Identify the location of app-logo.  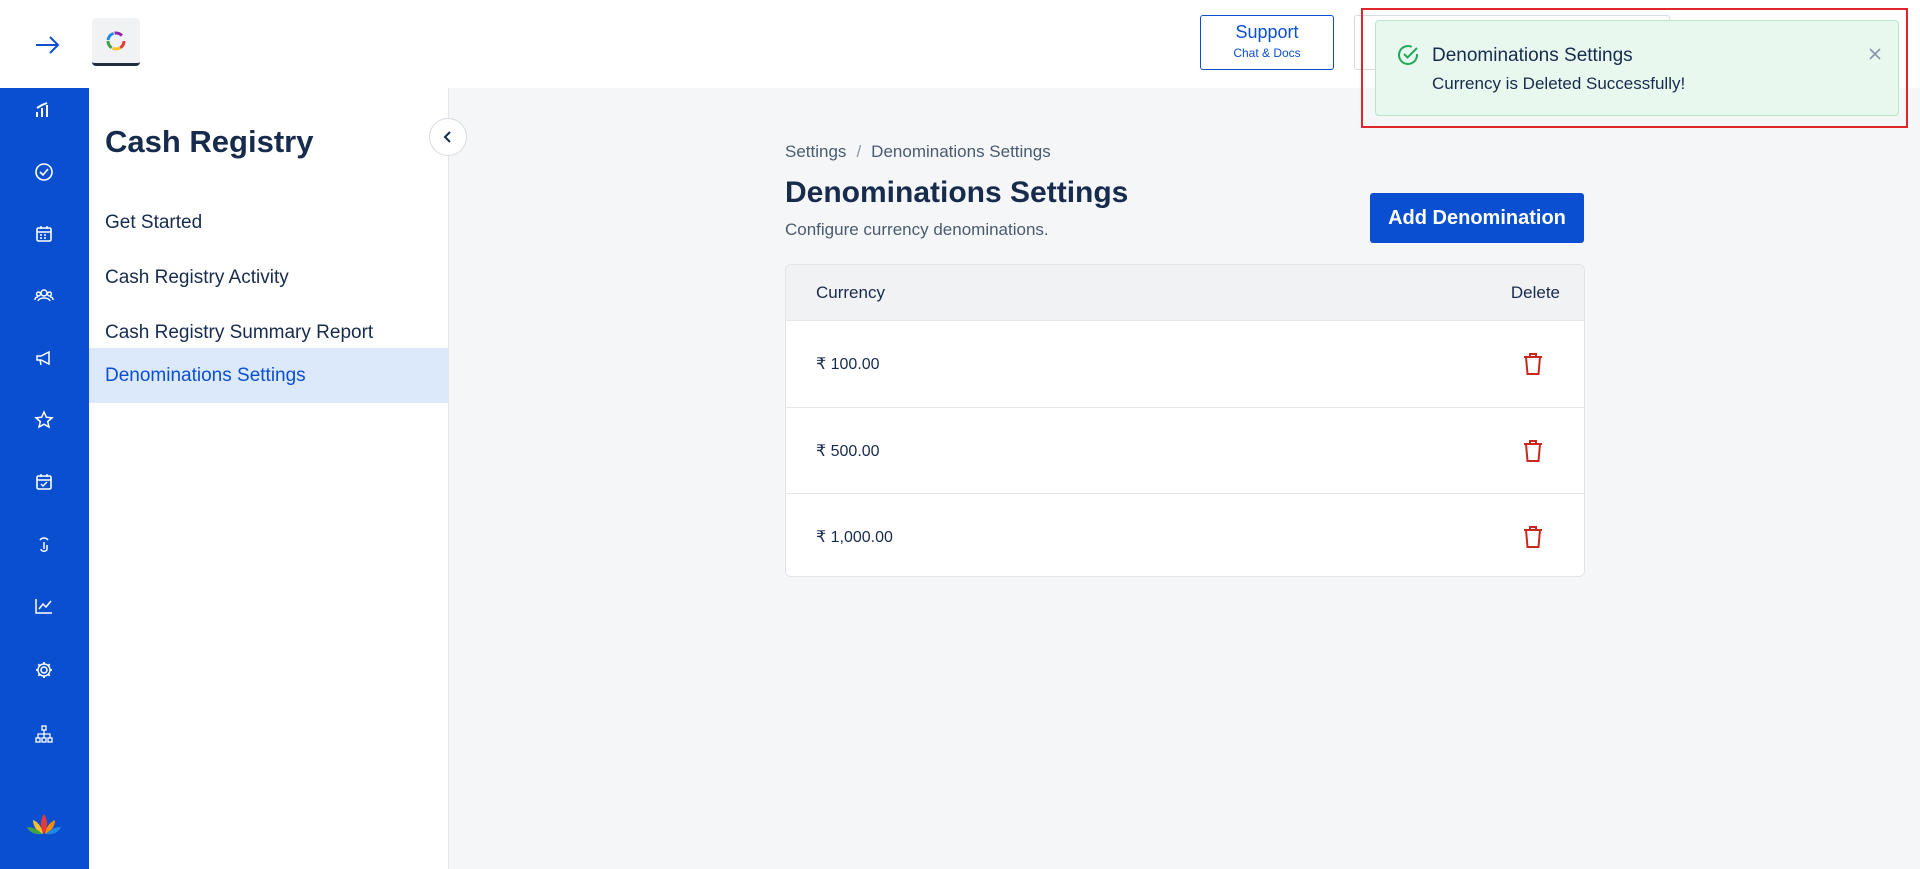
(116, 42).